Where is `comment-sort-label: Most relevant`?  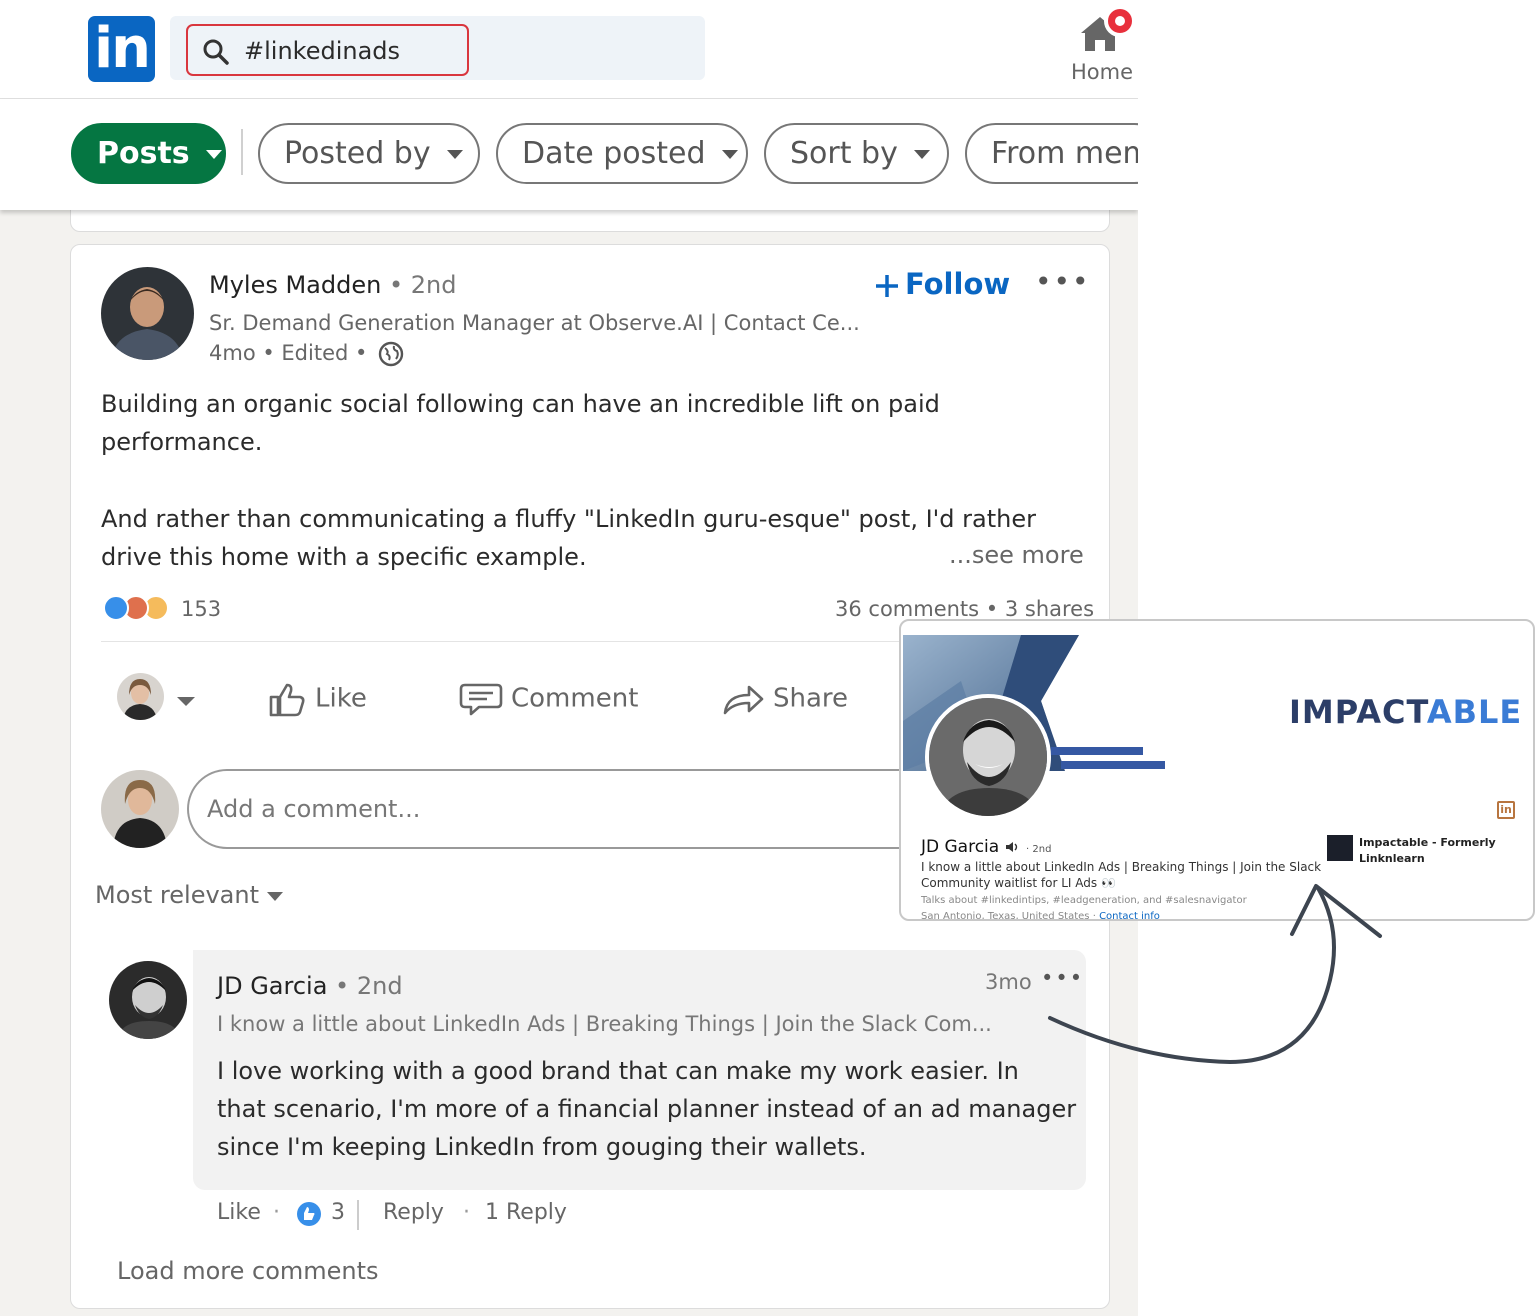 comment-sort-label: Most relevant is located at coordinates (177, 895).